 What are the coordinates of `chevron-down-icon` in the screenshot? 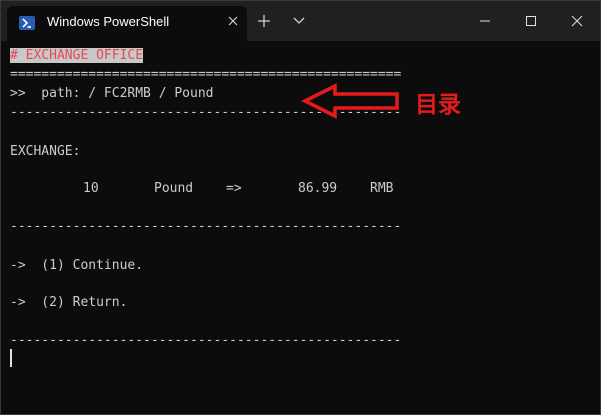 It's located at (299, 21).